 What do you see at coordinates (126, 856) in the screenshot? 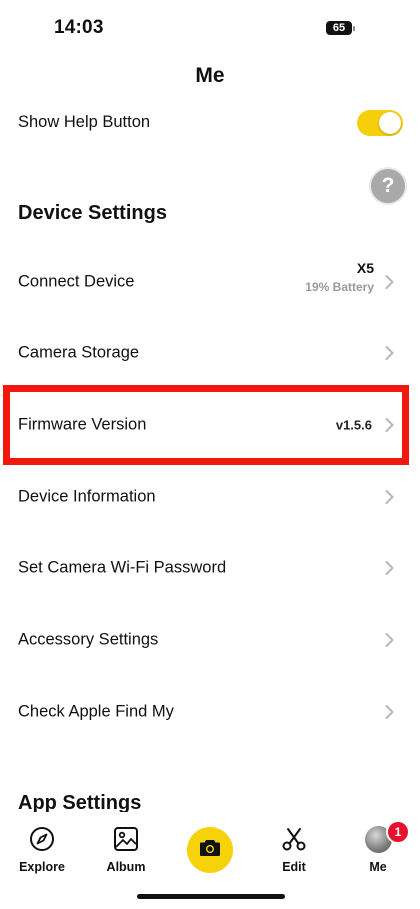
I see `tab-album: Album` at bounding box center [126, 856].